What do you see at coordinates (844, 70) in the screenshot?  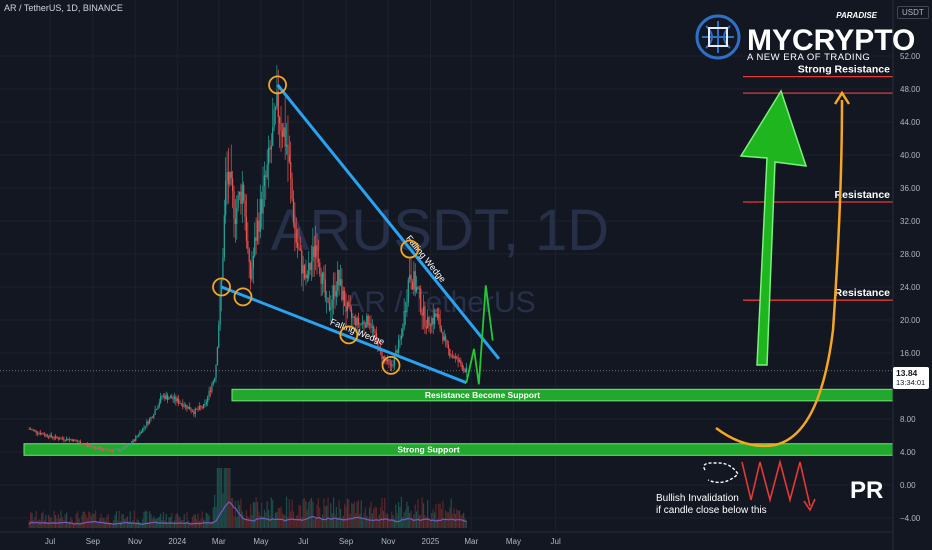 I see `resistance-label: Strong Resistance` at bounding box center [844, 70].